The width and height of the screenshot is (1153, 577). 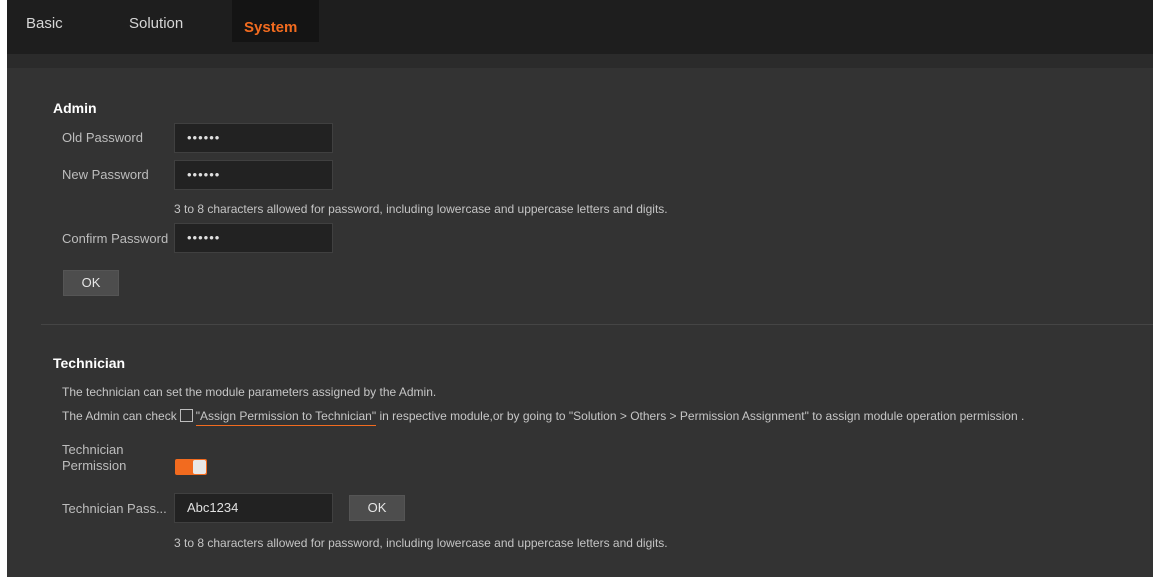 I want to click on confirm-password-label: Confirm Password, so click(x=115, y=238).